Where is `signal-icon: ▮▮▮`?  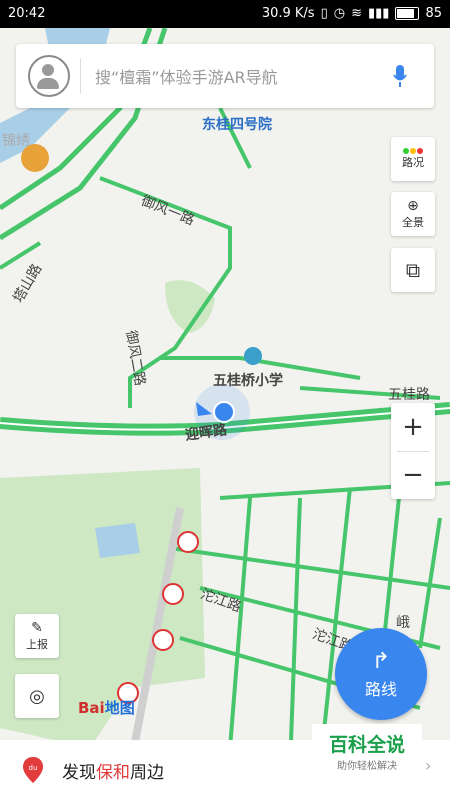
signal-icon: ▮▮▮ is located at coordinates (378, 13).